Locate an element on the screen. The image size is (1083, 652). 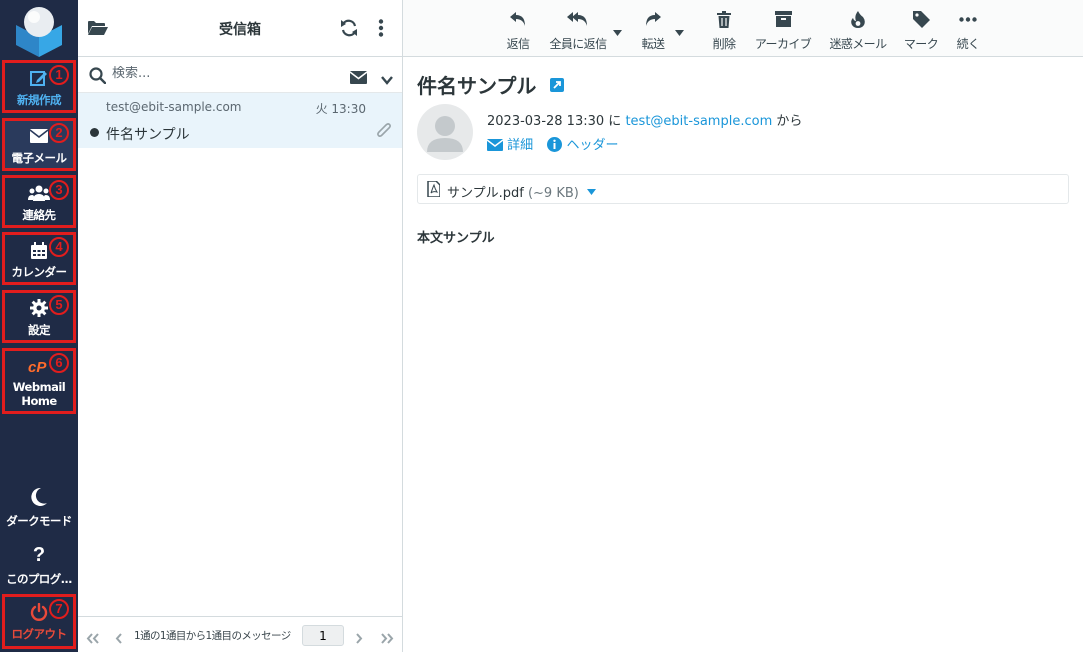
message-meta-links: 詳細 ヘッダー is located at coordinates (552, 145).